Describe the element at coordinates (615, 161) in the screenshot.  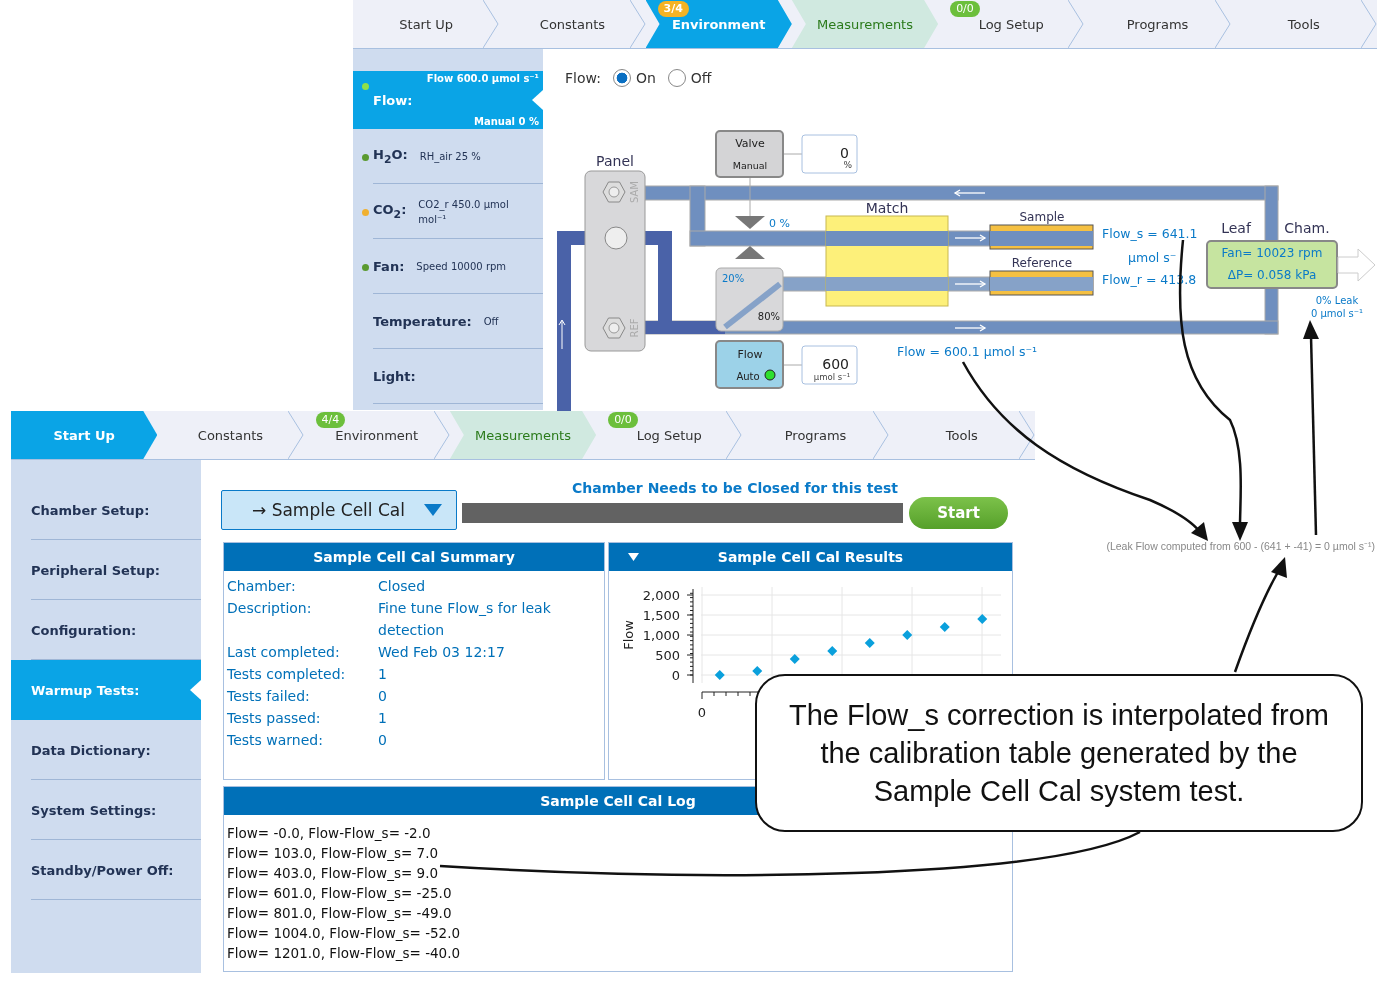
I see `panel-label: Panel` at that location.